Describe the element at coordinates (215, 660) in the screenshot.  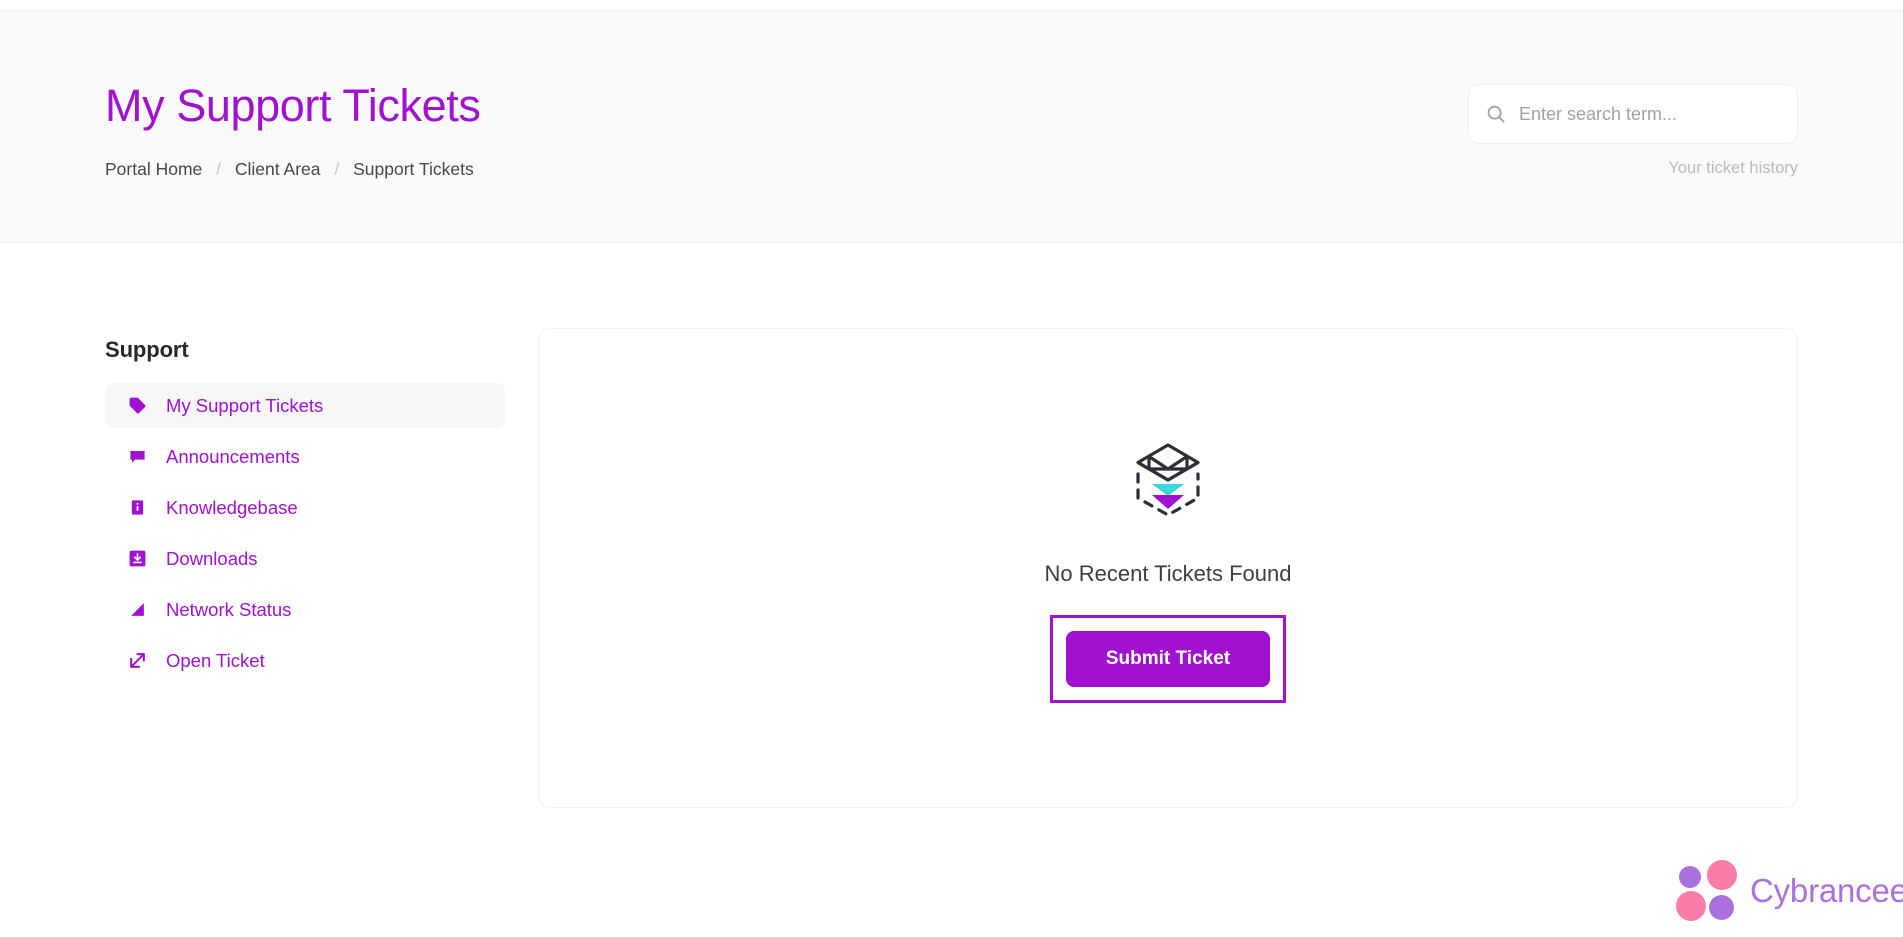
I see `sidebar-item-label: Open Ticket` at that location.